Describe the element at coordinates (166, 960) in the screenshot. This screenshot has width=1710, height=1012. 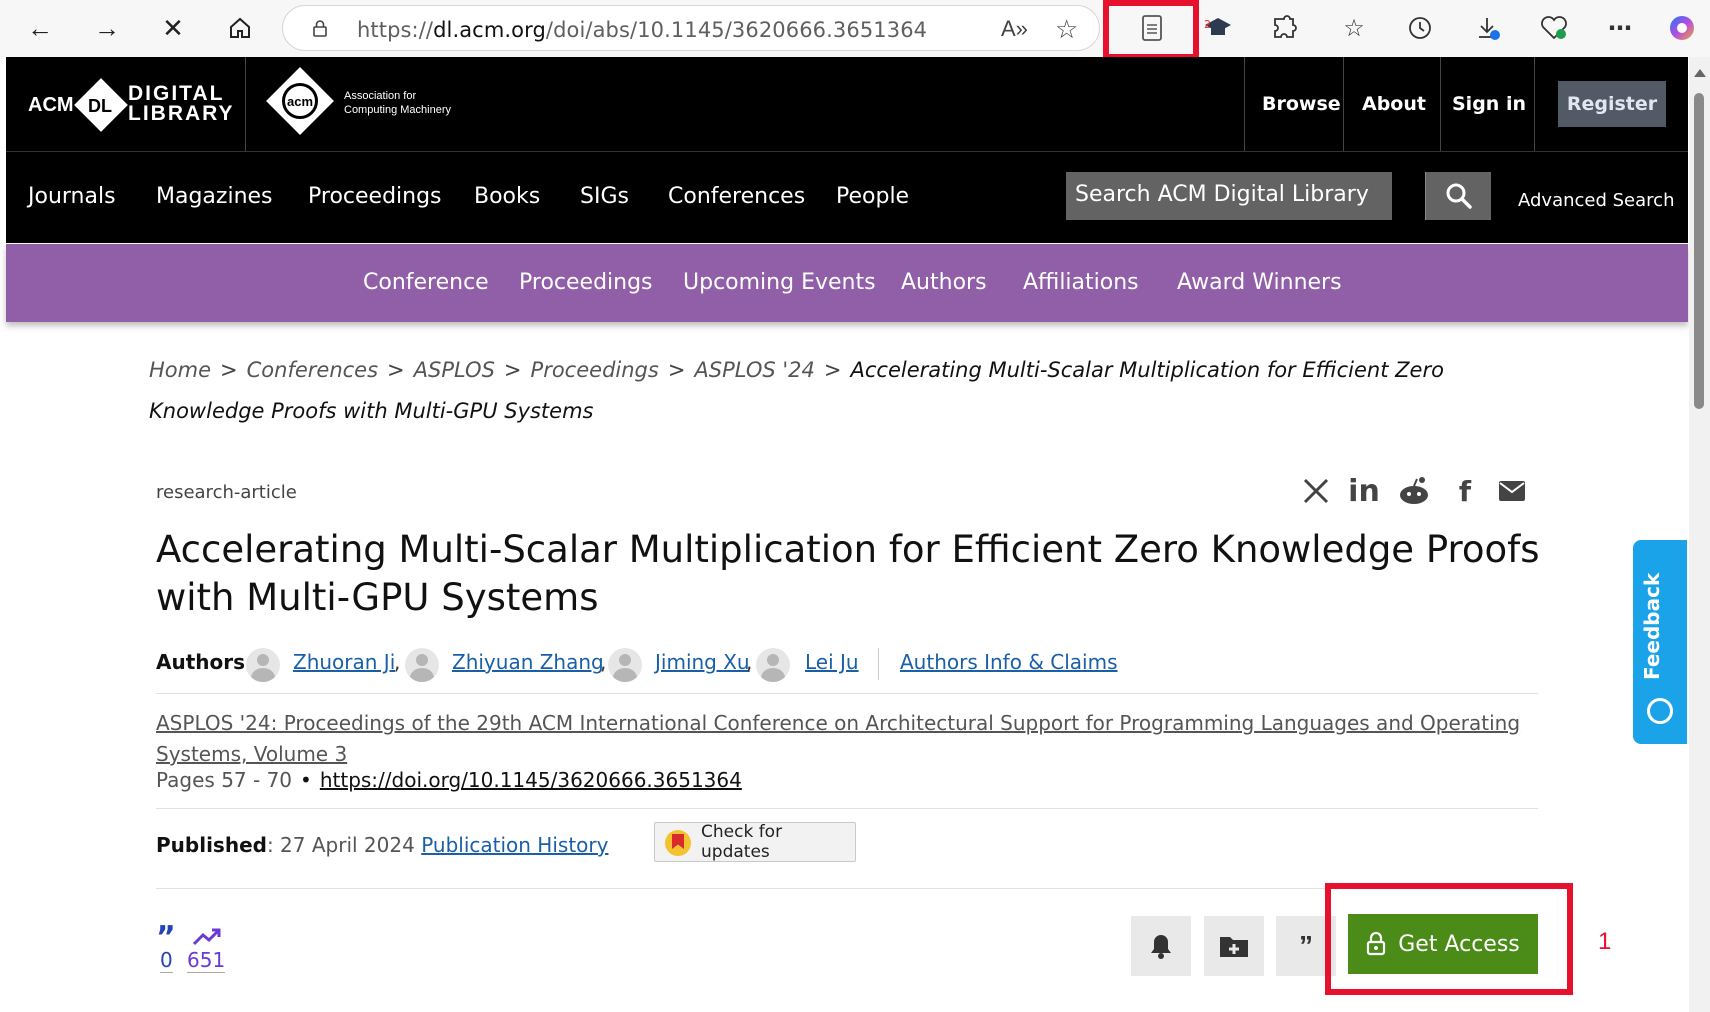
I see `citation-count: 0` at that location.